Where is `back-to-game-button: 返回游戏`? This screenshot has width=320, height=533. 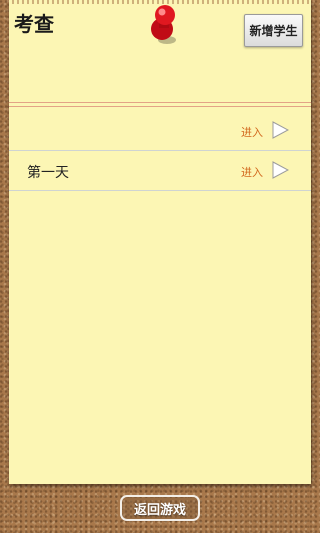 back-to-game-button: 返回游戏 is located at coordinates (160, 508).